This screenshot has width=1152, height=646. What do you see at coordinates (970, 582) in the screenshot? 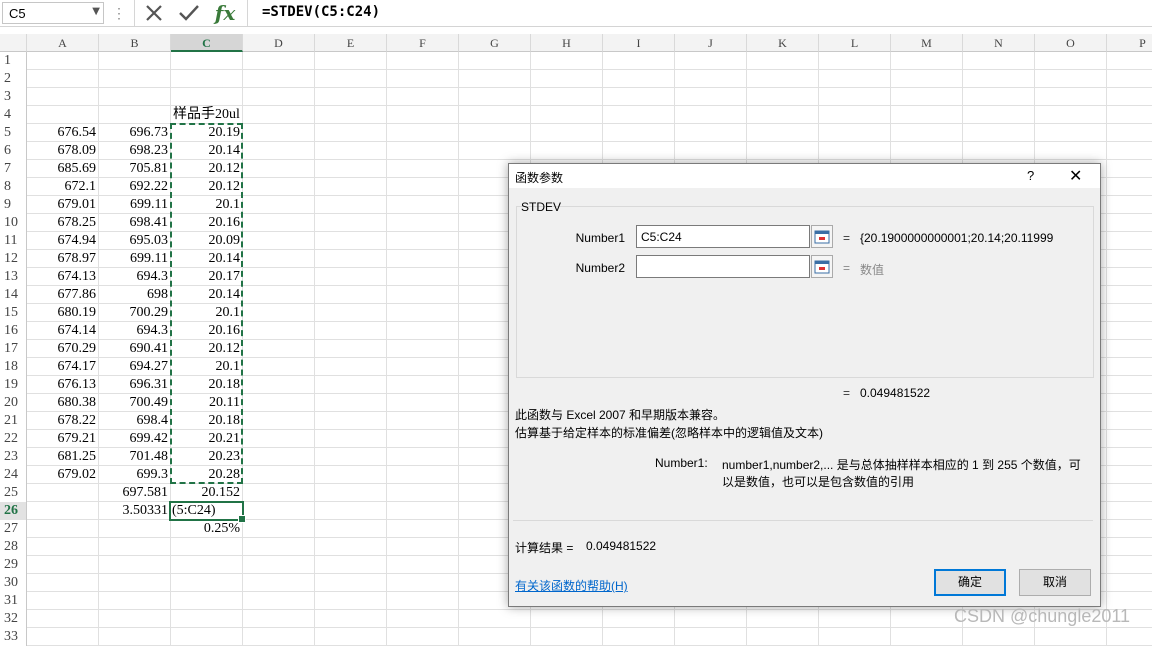
I see `ok-button: 确定` at bounding box center [970, 582].